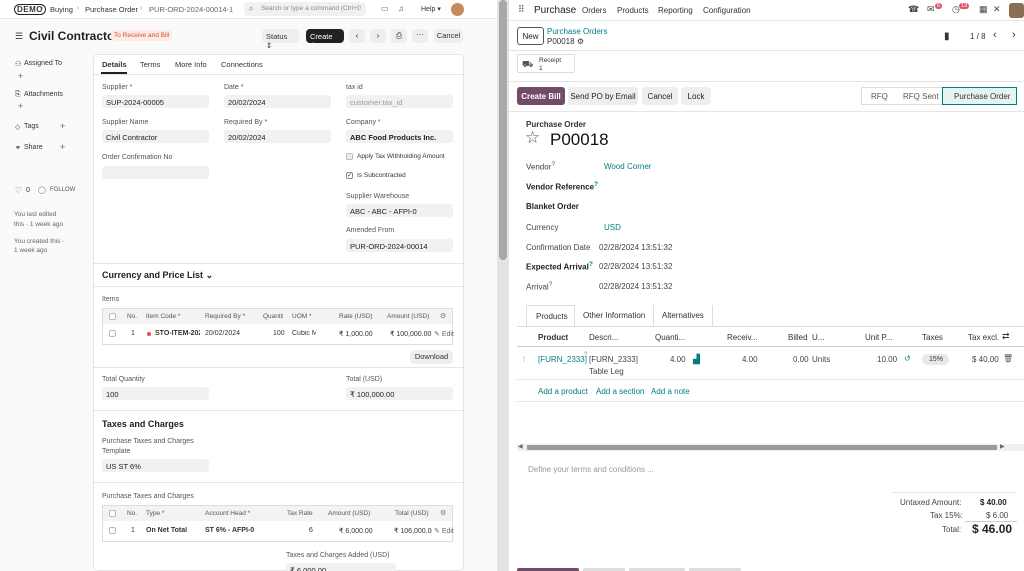 The height and width of the screenshot is (571, 1024). I want to click on apply-tax-checkbox, so click(349, 156).